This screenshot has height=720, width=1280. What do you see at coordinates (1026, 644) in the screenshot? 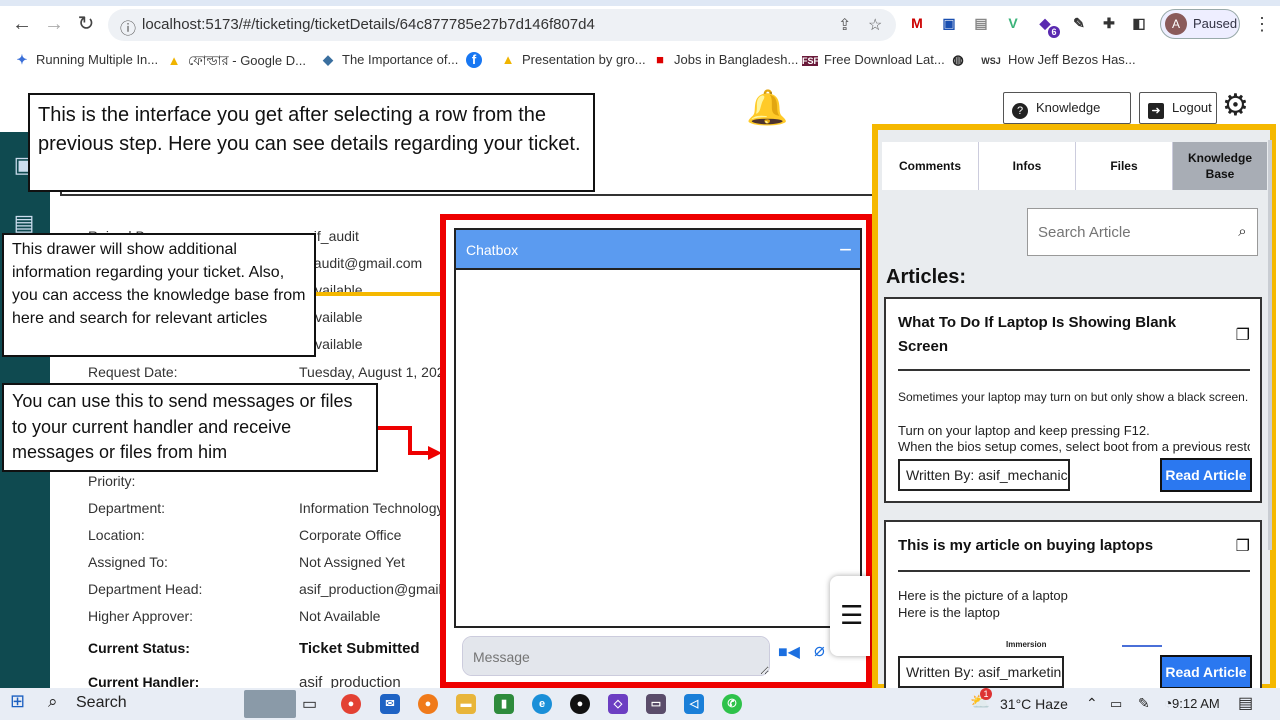
I see `article-image-caption: Immersion` at bounding box center [1026, 644].